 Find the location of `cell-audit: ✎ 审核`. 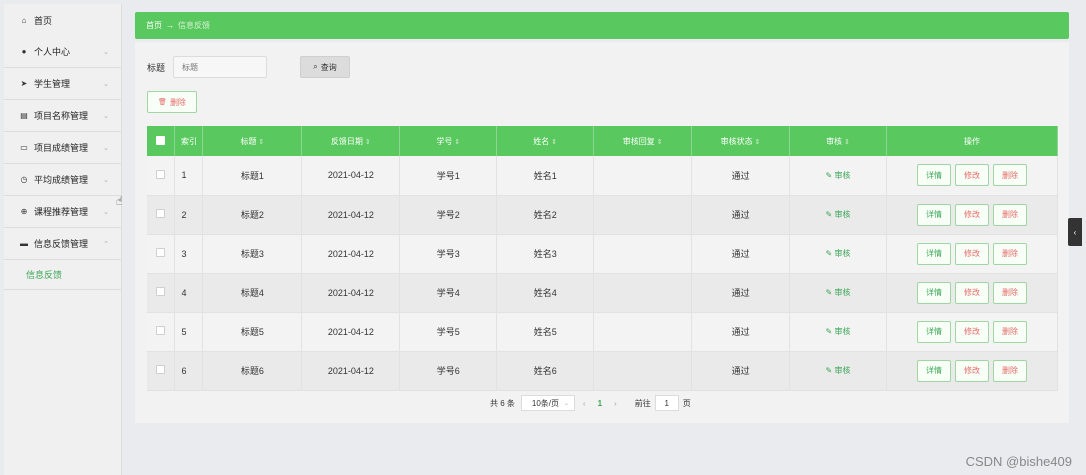

cell-audit: ✎ 审核 is located at coordinates (838, 371).